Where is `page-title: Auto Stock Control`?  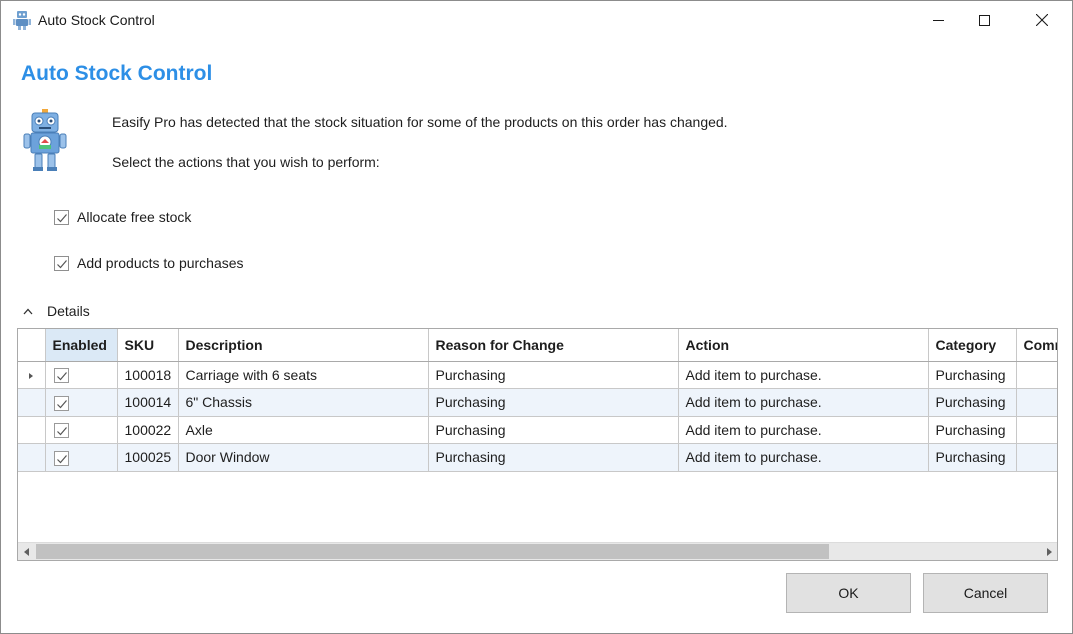
page-title: Auto Stock Control is located at coordinates (117, 73).